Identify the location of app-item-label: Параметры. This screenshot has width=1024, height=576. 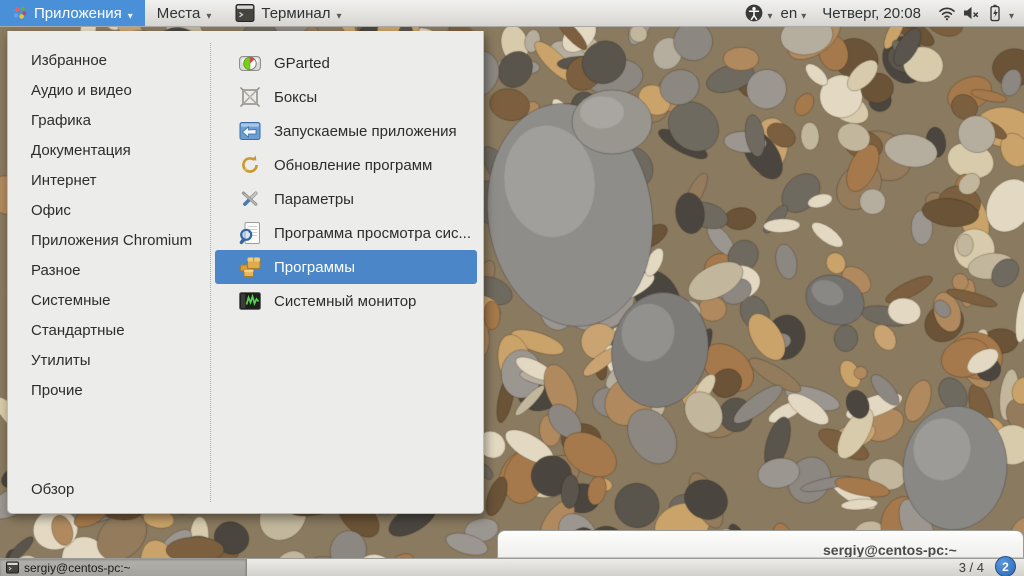
(314, 199).